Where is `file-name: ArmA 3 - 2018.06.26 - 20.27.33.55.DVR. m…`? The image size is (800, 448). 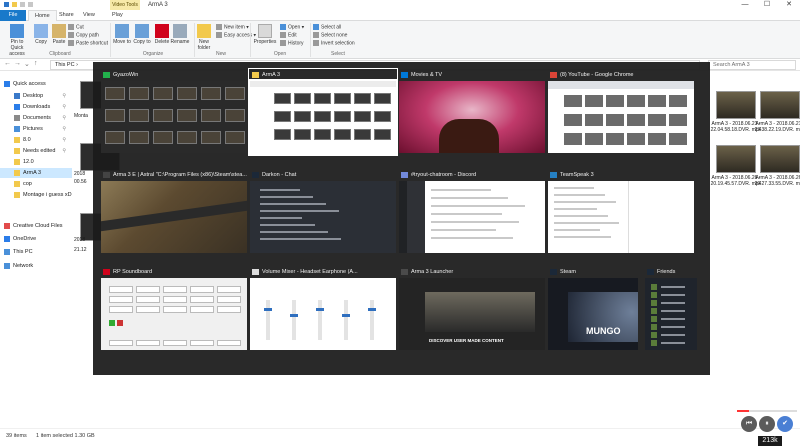
file-name: ArmA 3 - 2018.06.26 - 20.27.33.55.DVR. m… is located at coordinates (777, 181).